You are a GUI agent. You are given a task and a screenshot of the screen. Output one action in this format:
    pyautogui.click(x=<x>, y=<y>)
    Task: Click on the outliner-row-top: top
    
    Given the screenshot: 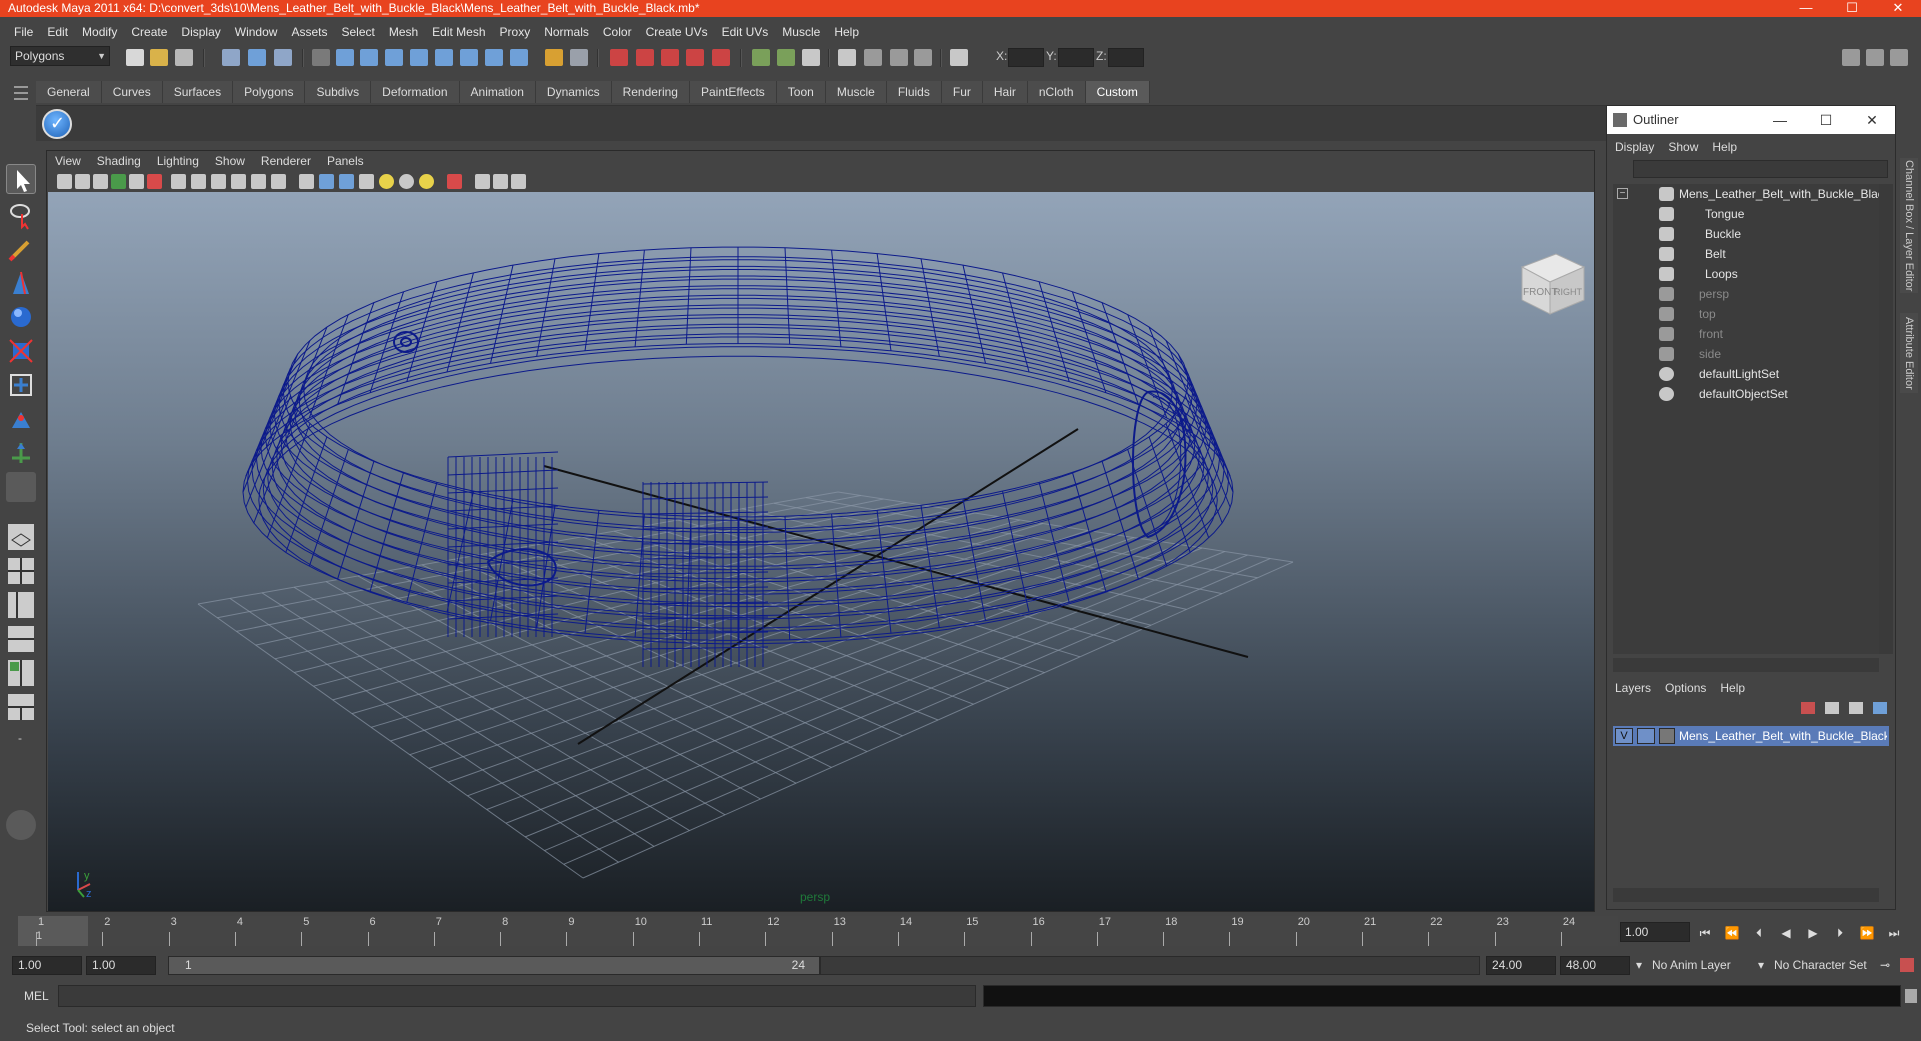 What is the action you would take?
    pyautogui.click(x=1743, y=314)
    